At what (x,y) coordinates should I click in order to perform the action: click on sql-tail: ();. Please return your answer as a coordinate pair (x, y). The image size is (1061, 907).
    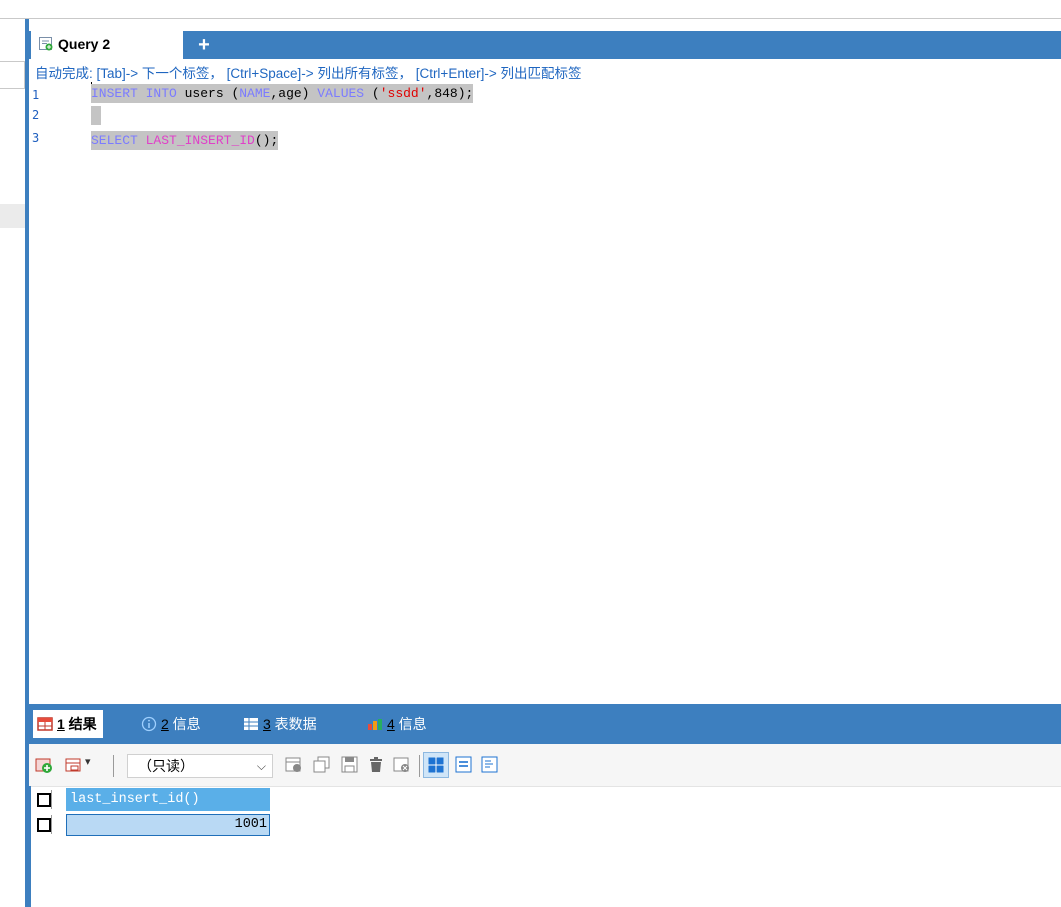
    Looking at the image, I should click on (266, 140).